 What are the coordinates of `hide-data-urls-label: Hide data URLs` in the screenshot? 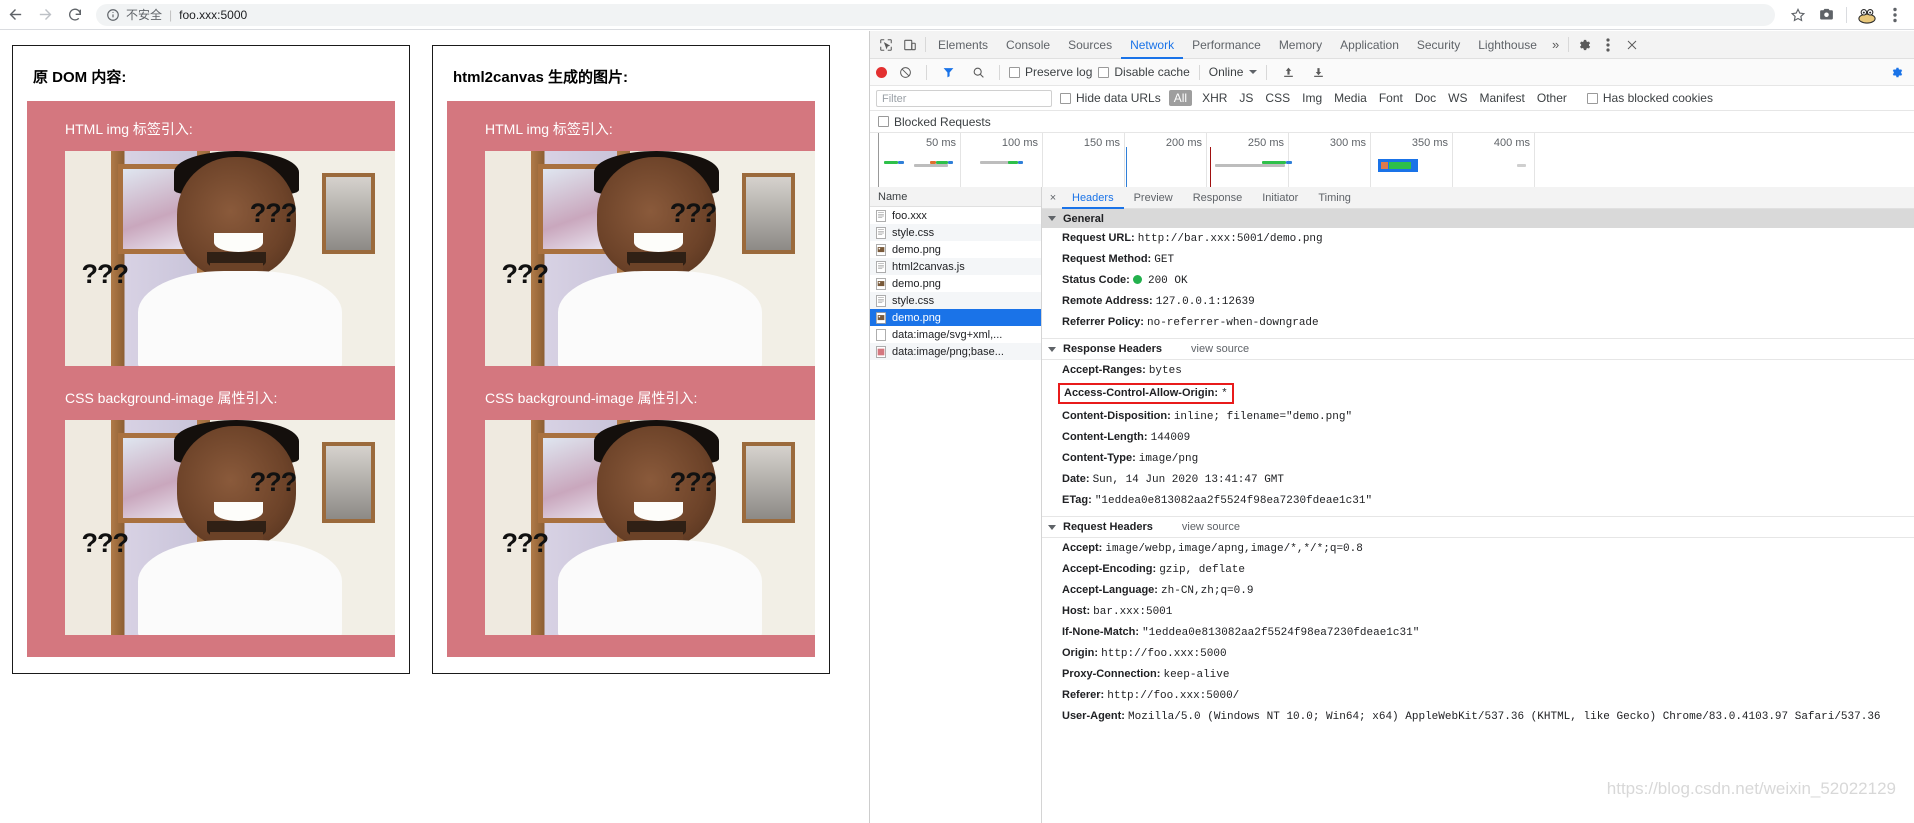 It's located at (1118, 98).